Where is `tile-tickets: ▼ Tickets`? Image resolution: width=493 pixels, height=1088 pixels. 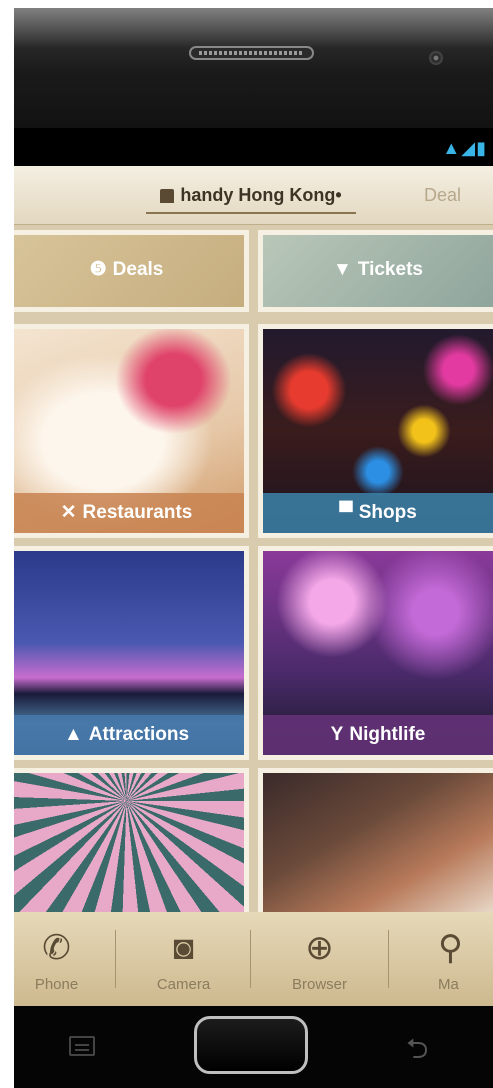 tile-tickets: ▼ Tickets is located at coordinates (375, 271).